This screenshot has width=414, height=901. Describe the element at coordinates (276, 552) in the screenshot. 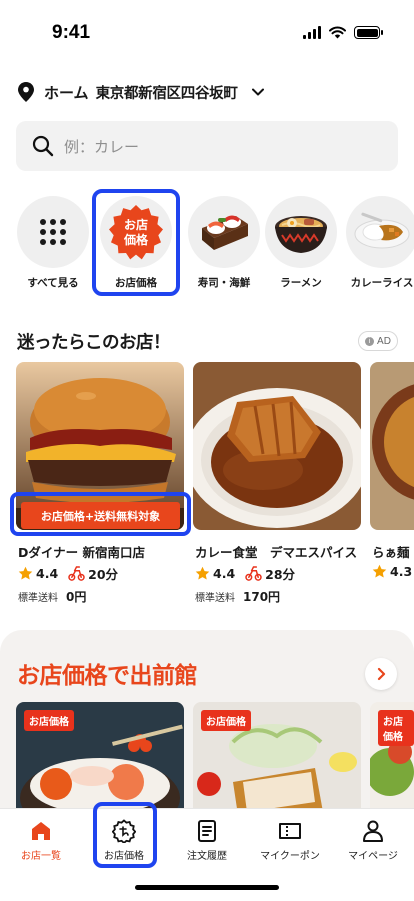

I see `store-name: カレー食堂 デマエスパイス` at that location.